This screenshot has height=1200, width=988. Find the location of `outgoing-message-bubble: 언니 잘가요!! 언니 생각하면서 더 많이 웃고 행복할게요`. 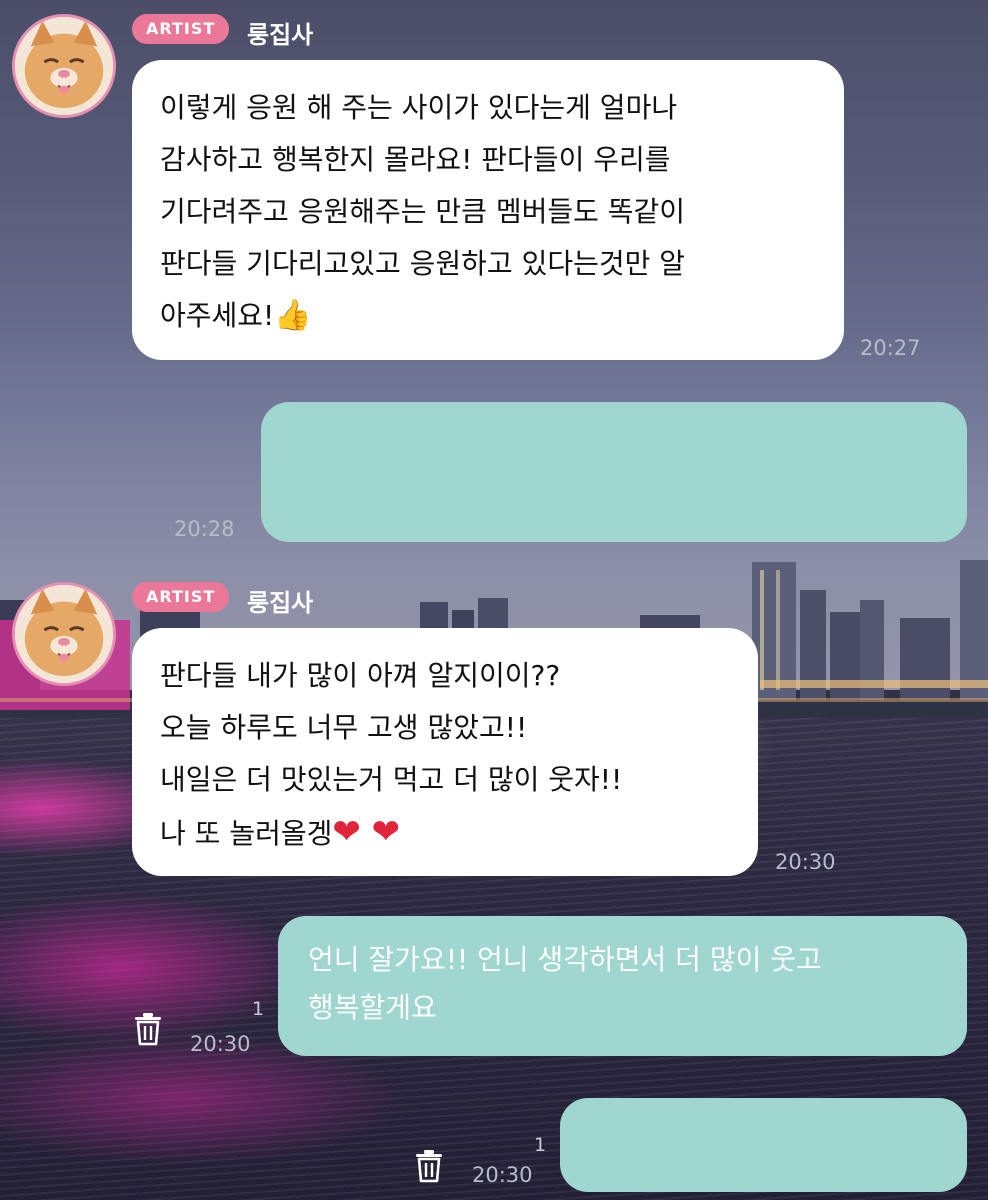

outgoing-message-bubble: 언니 잘가요!! 언니 생각하면서 더 많이 웃고 행복할게요 is located at coordinates (622, 986).